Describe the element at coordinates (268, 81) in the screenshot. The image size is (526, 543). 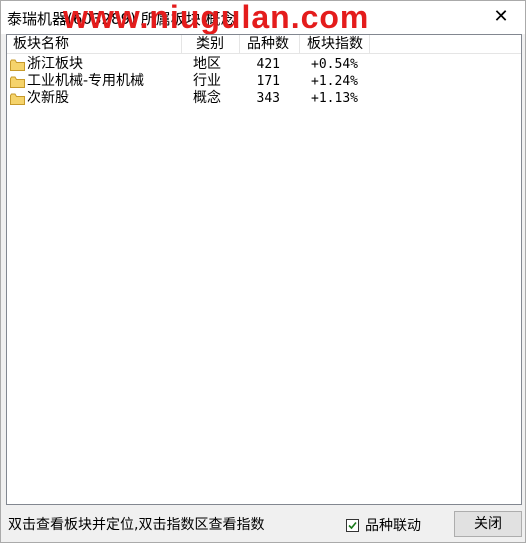
I see `sector-count: 171` at that location.